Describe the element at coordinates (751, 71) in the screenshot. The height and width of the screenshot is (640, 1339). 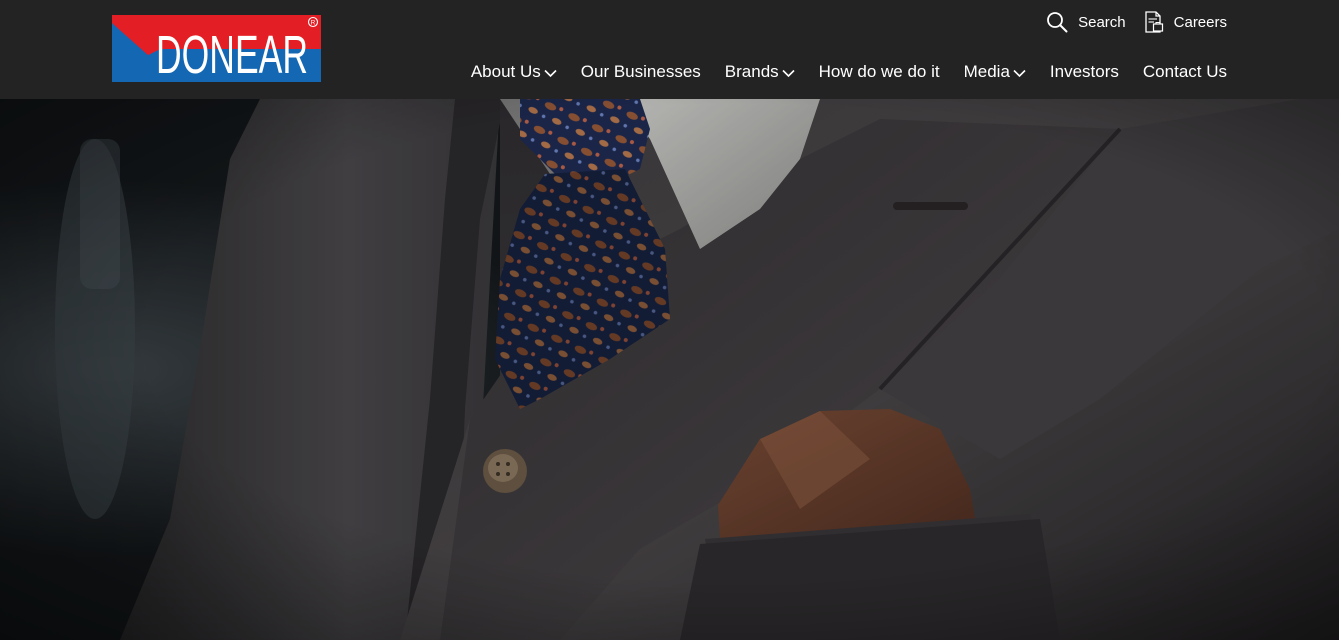
I see `nav-item-label: Brands` at that location.